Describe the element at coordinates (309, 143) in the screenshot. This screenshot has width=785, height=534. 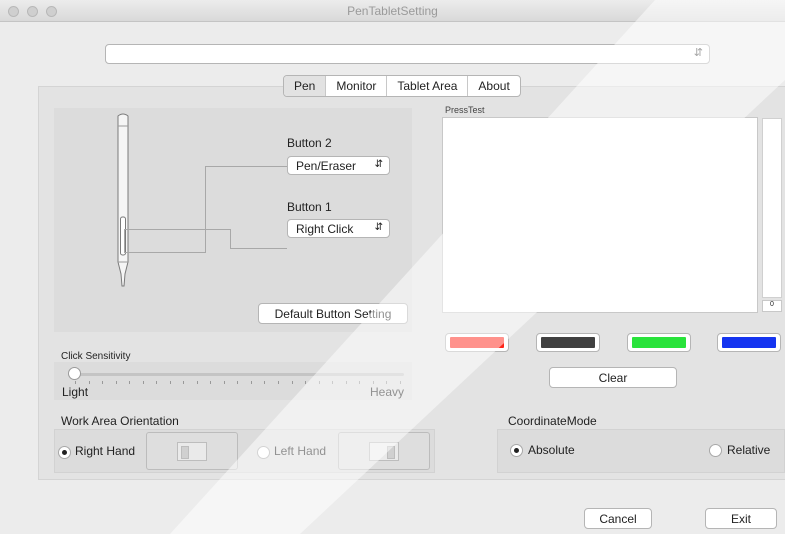
I see `button2-label: Button 2` at that location.